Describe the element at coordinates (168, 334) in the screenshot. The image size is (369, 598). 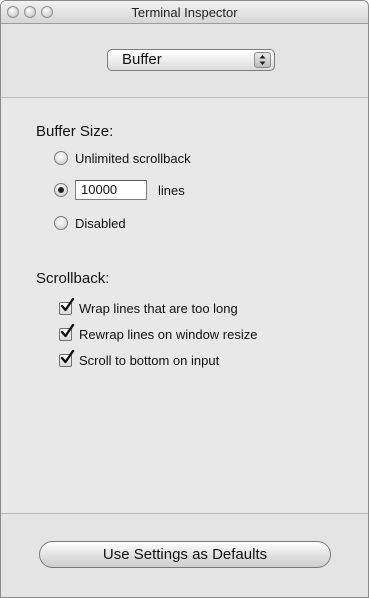
I see `checkbox-label: Rewrap lines on window resize` at that location.